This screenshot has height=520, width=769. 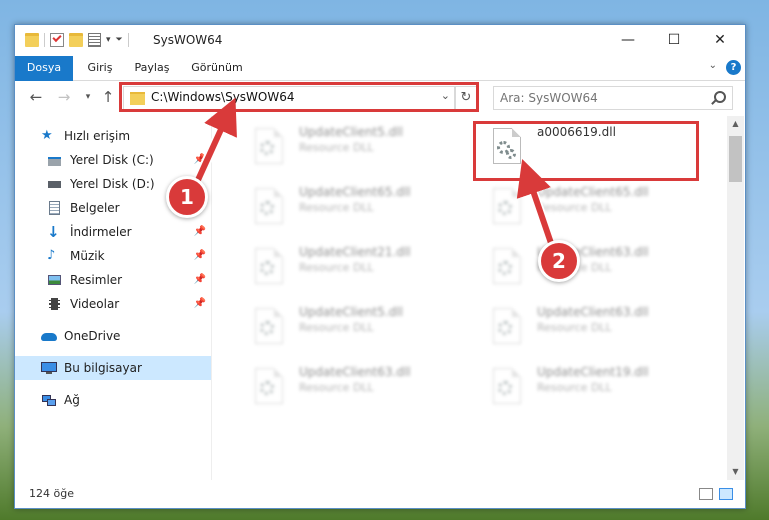 I want to click on sidebar-item-label: Yerel Disk (C:), so click(x=112, y=160).